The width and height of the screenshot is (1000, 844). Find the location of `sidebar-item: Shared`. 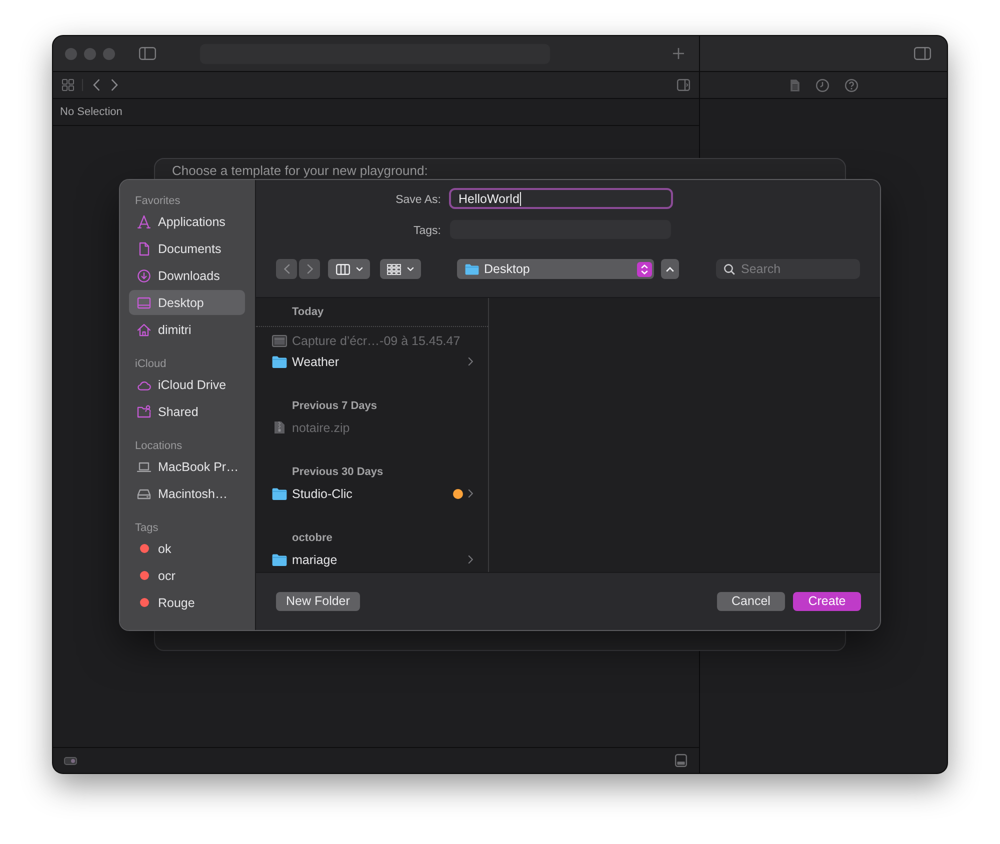

sidebar-item: Shared is located at coordinates (187, 411).